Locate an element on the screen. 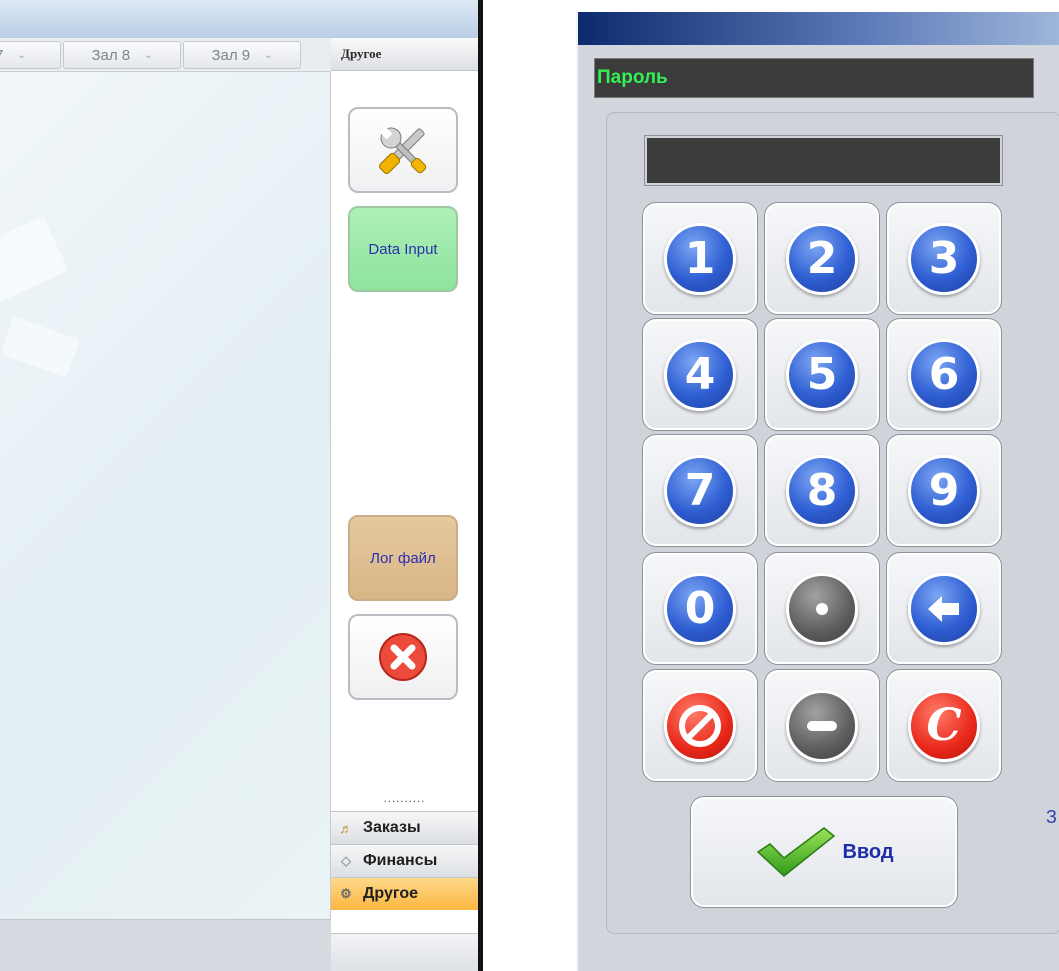 This screenshot has height=971, width=1059. key-4-label: 4 is located at coordinates (700, 374).